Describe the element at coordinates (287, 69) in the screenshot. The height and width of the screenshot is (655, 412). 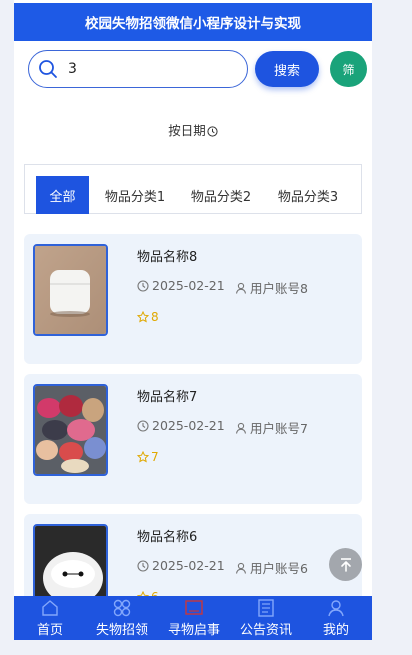
I see `search-button: 搜索` at that location.